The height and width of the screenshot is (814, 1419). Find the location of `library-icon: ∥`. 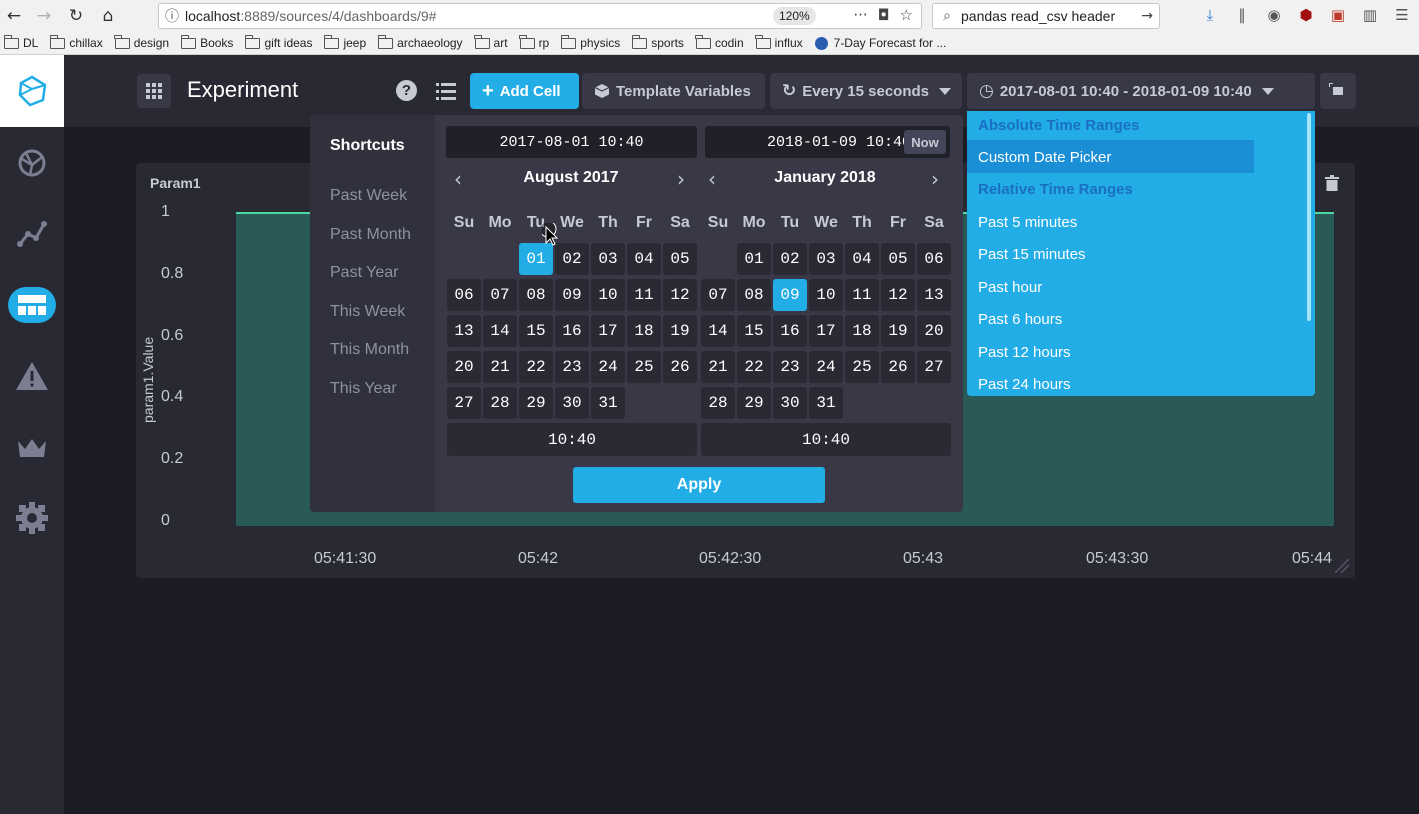

library-icon: ∥ is located at coordinates (1242, 15).